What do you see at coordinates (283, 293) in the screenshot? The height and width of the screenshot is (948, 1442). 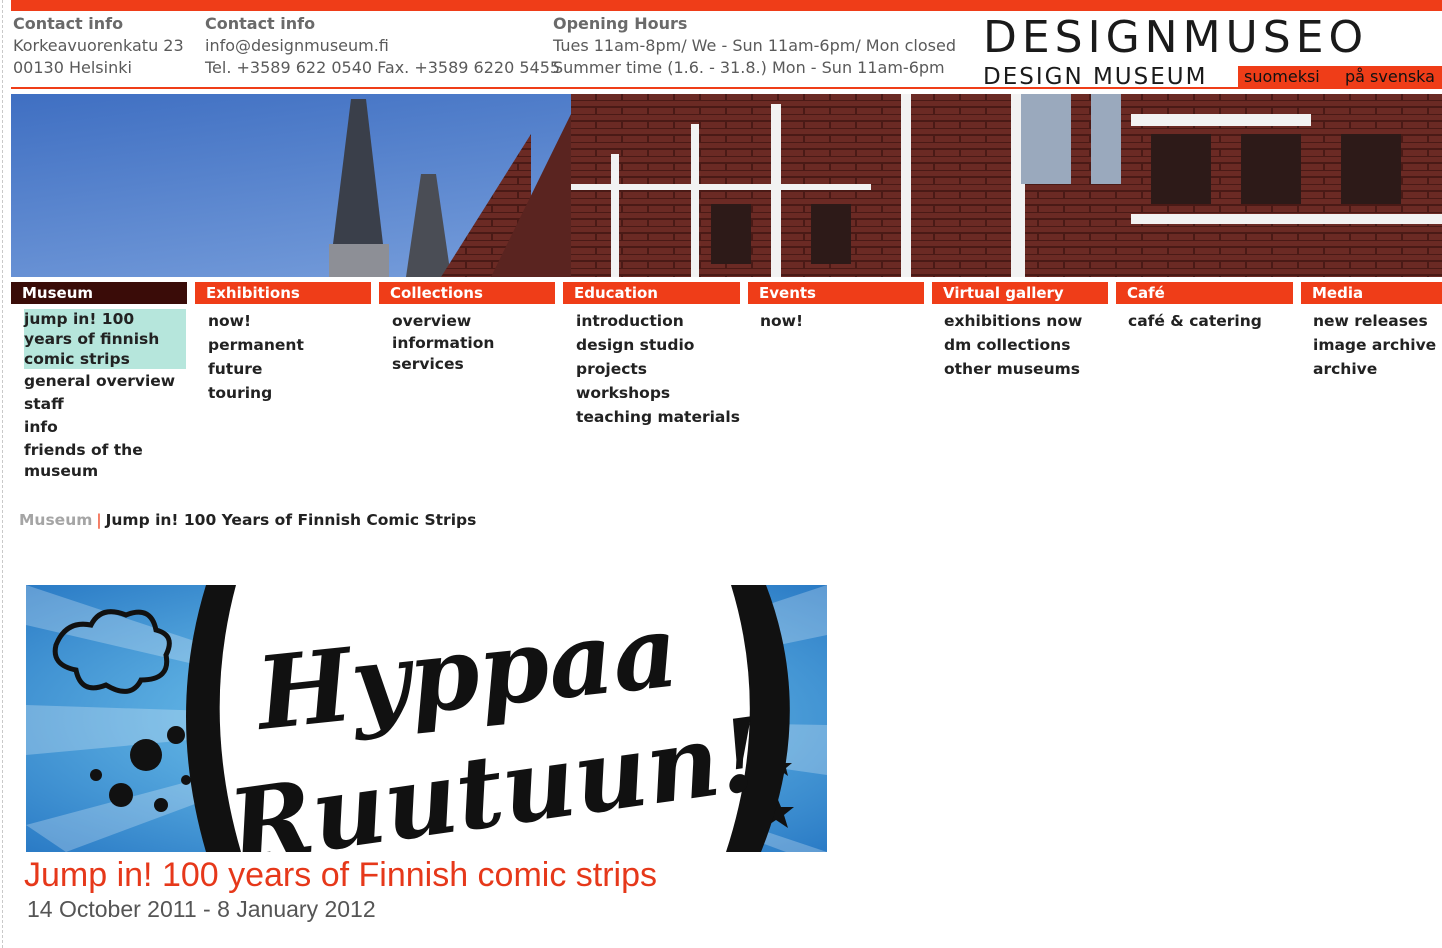 I see `nav-exhibitions: Exhibitions` at bounding box center [283, 293].